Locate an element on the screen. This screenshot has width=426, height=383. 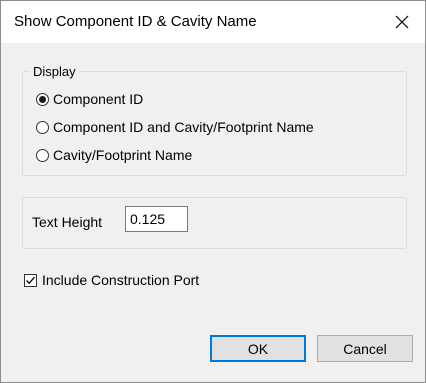
radio-component-id-and-cavity: Component ID and Cavity/Footprint Name is located at coordinates (175, 127).